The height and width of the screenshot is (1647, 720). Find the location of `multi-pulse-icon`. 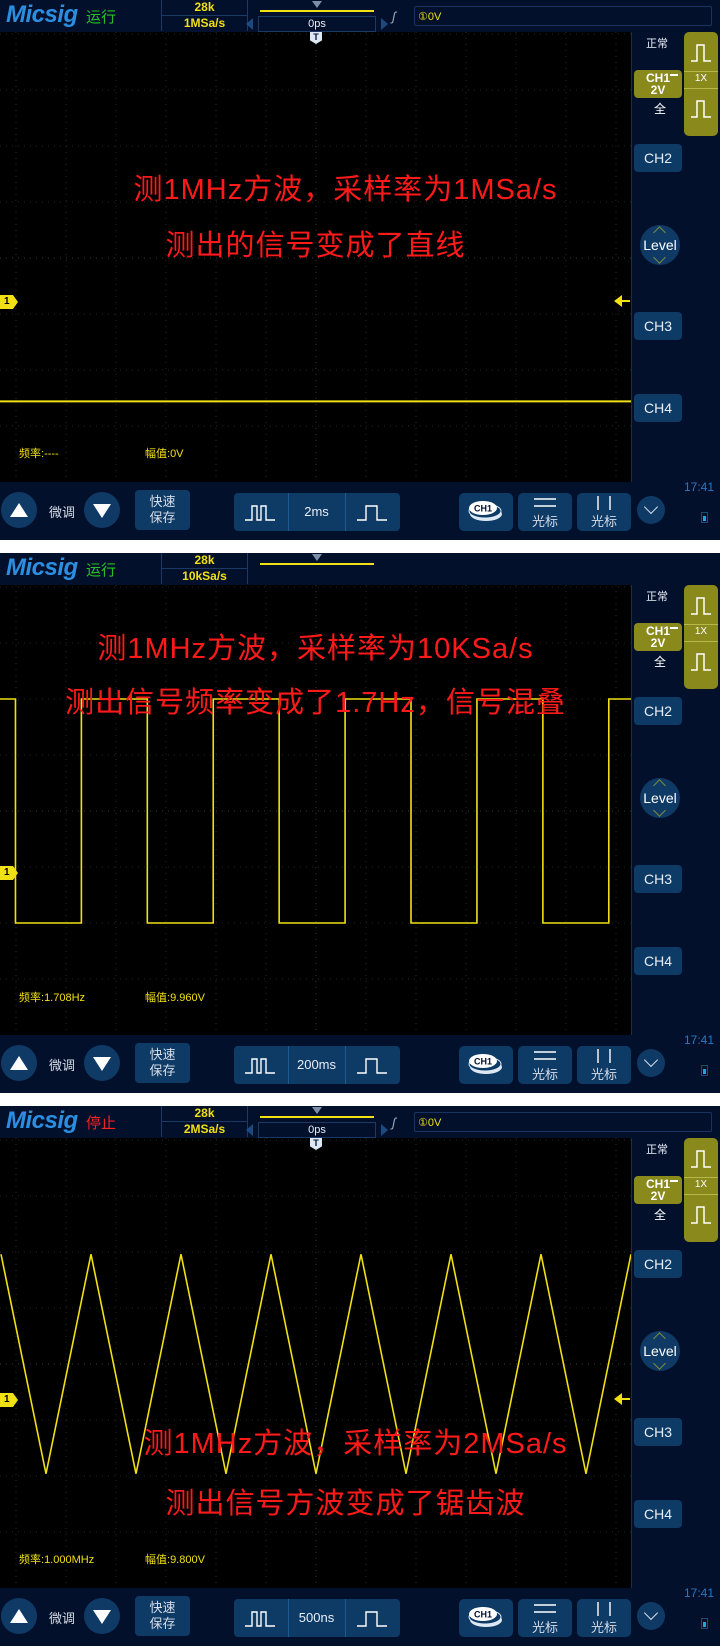

multi-pulse-icon is located at coordinates (260, 1066).